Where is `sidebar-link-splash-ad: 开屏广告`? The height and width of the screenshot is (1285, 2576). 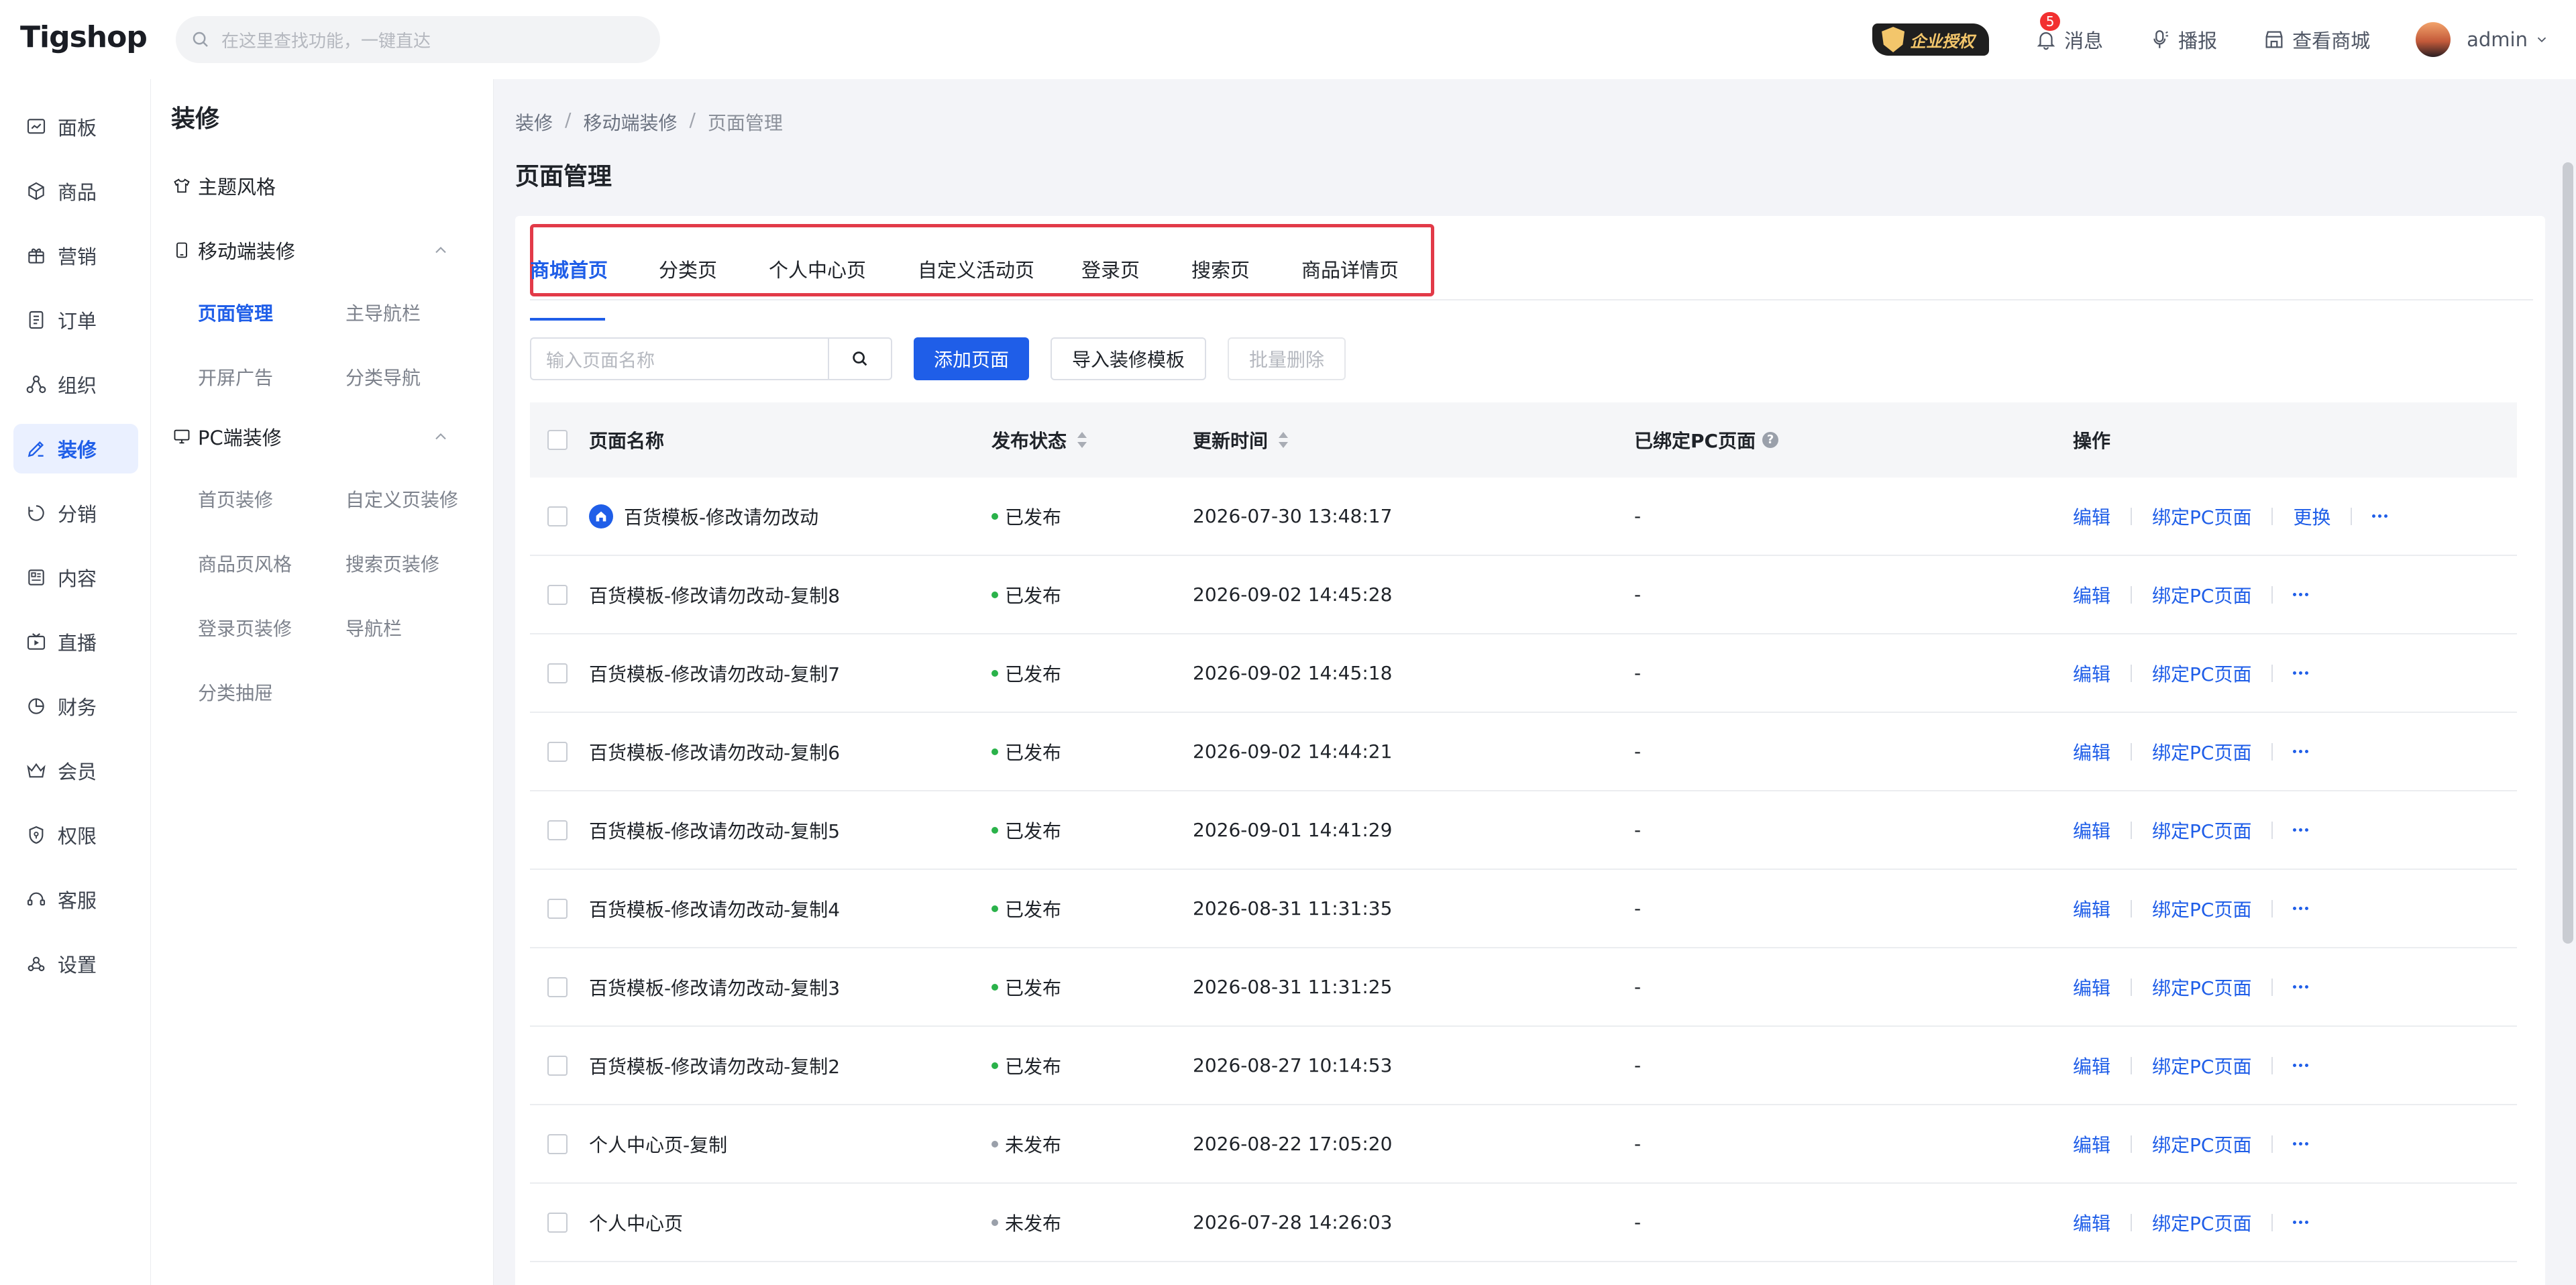 sidebar-link-splash-ad: 开屏广告 is located at coordinates (235, 377).